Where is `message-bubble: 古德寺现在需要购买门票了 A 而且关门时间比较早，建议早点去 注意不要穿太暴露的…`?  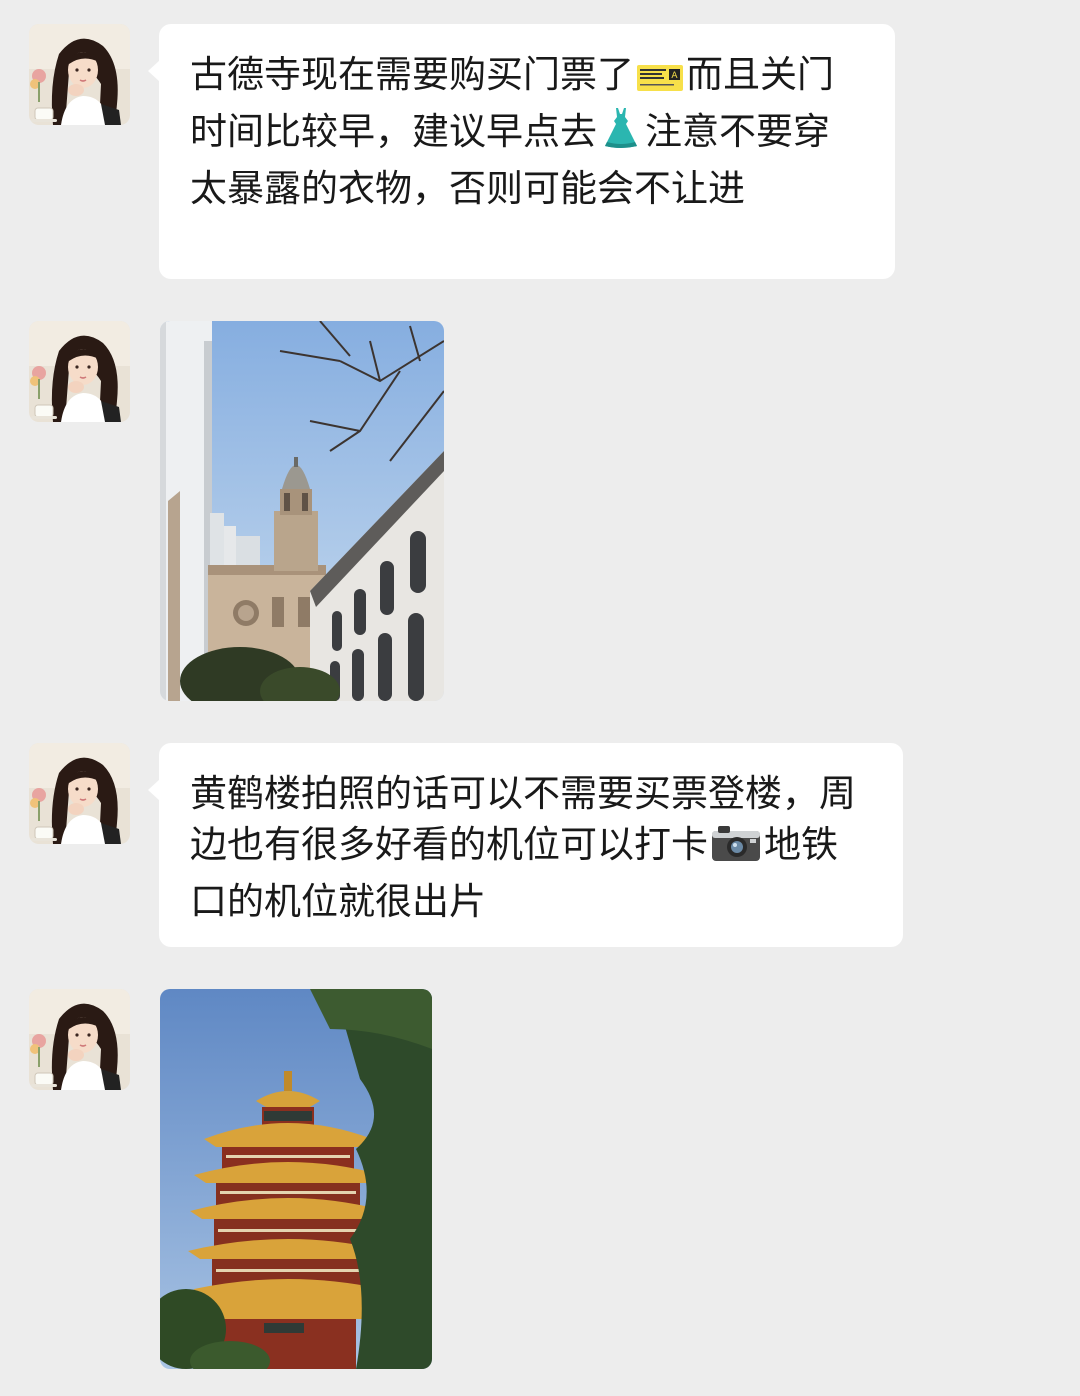
message-bubble: 古德寺现在需要购买门票了 A 而且关门时间比较早，建议早点去 注意不要穿太暴露的… is located at coordinates (521, 151).